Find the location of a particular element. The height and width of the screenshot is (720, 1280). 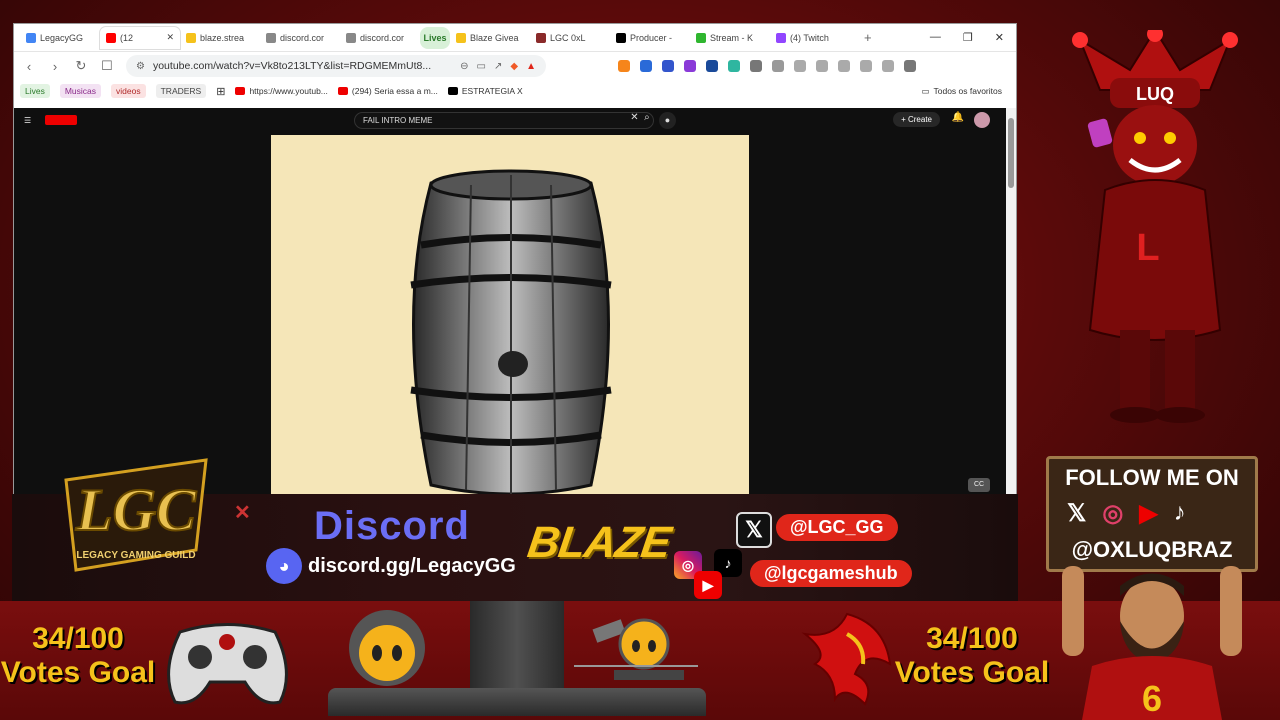

captions-button: CC is located at coordinates (979, 485).